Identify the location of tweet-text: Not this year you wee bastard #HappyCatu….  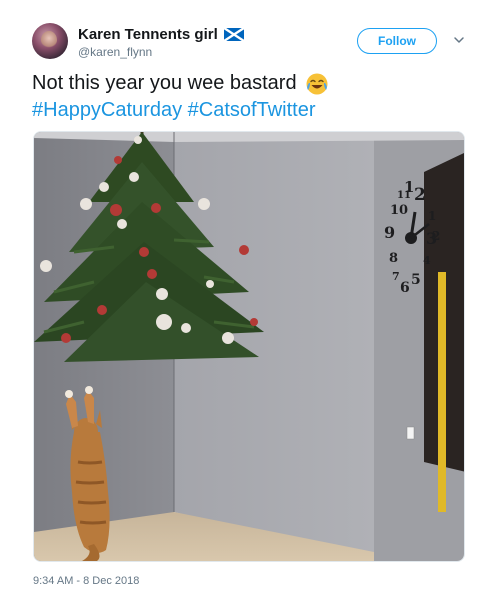
(252, 97).